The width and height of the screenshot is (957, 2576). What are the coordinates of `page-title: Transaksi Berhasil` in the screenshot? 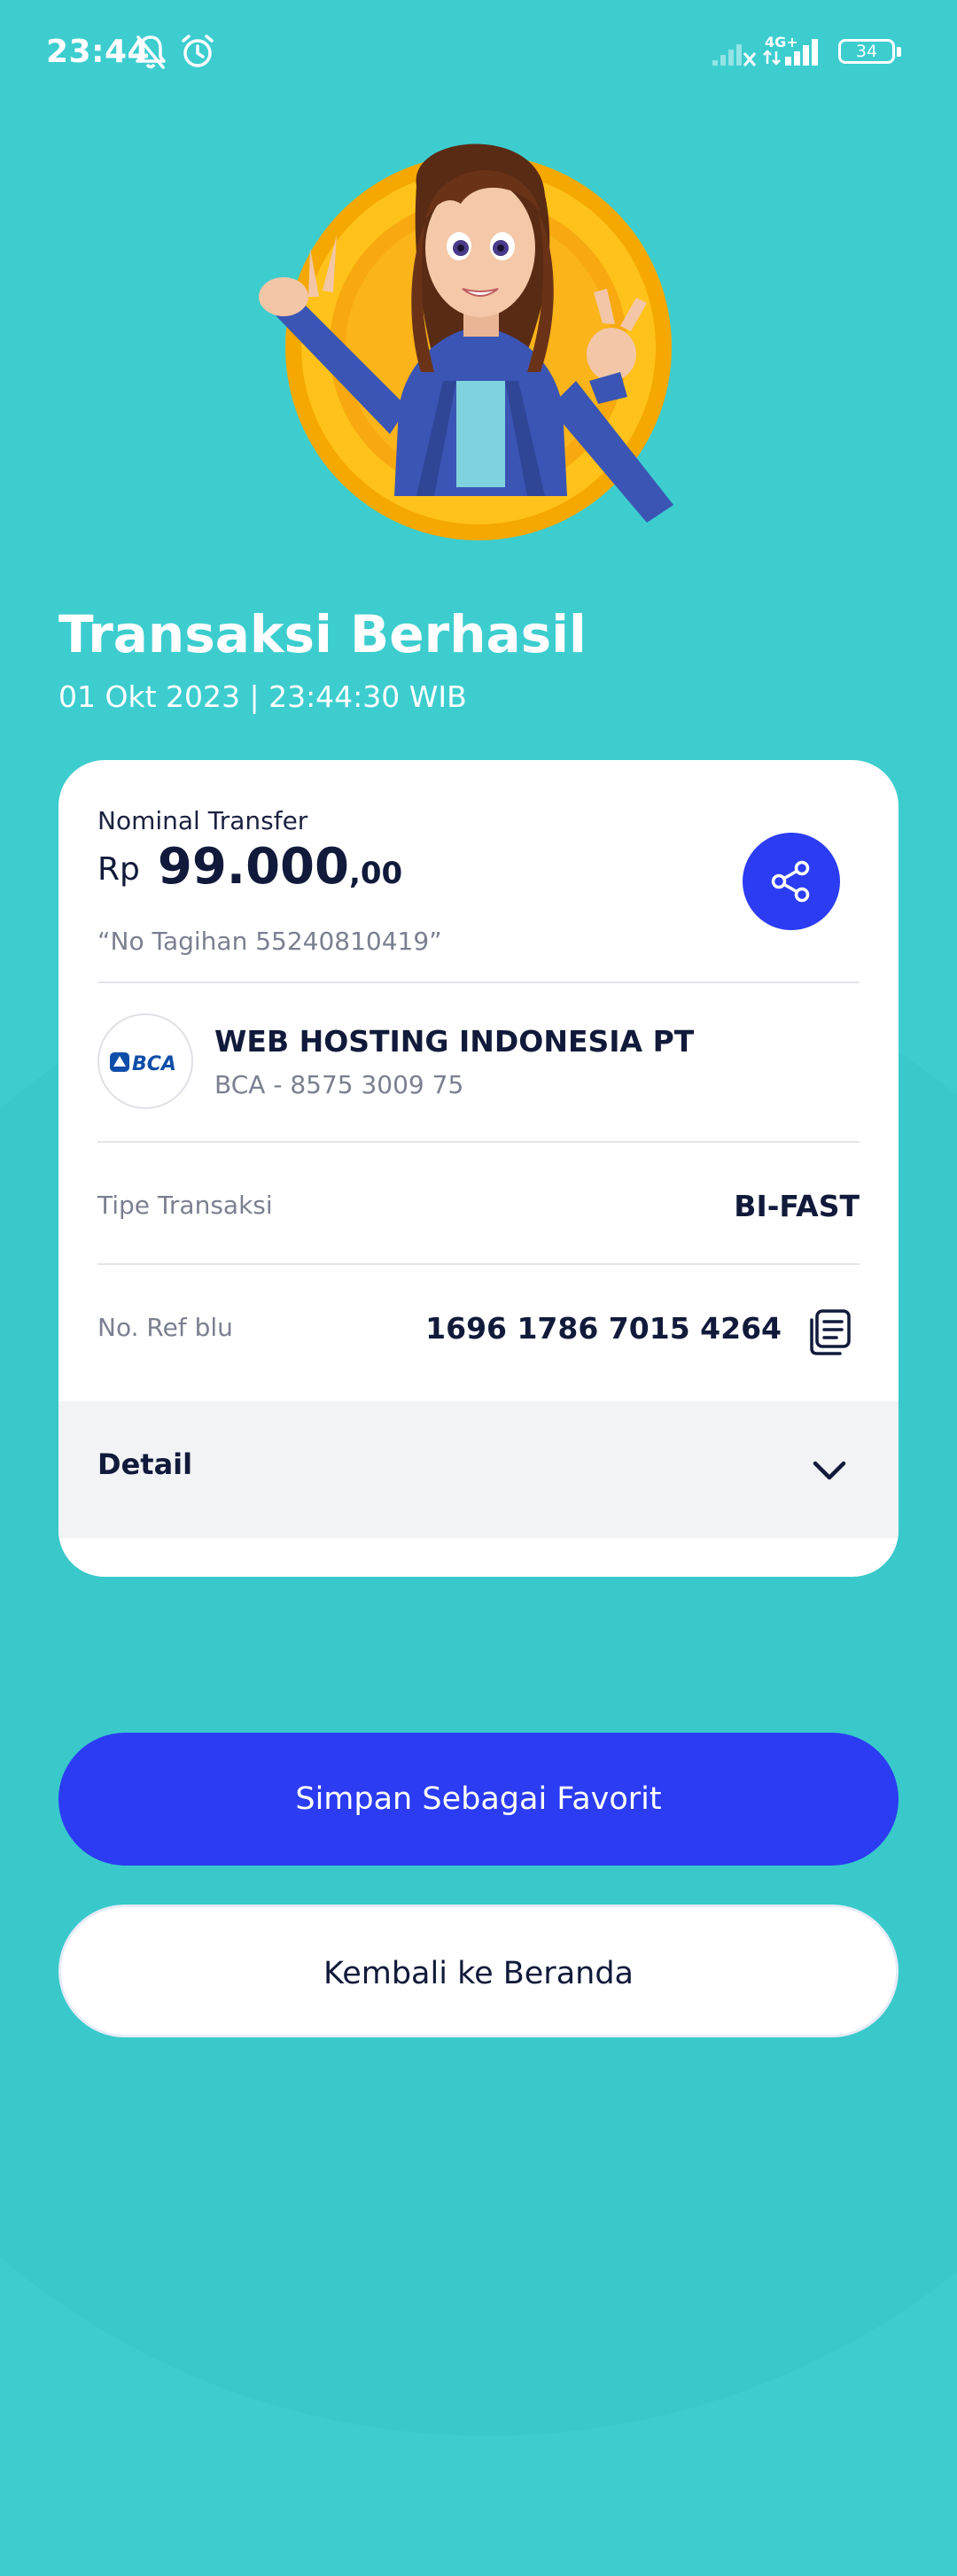 It's located at (322, 634).